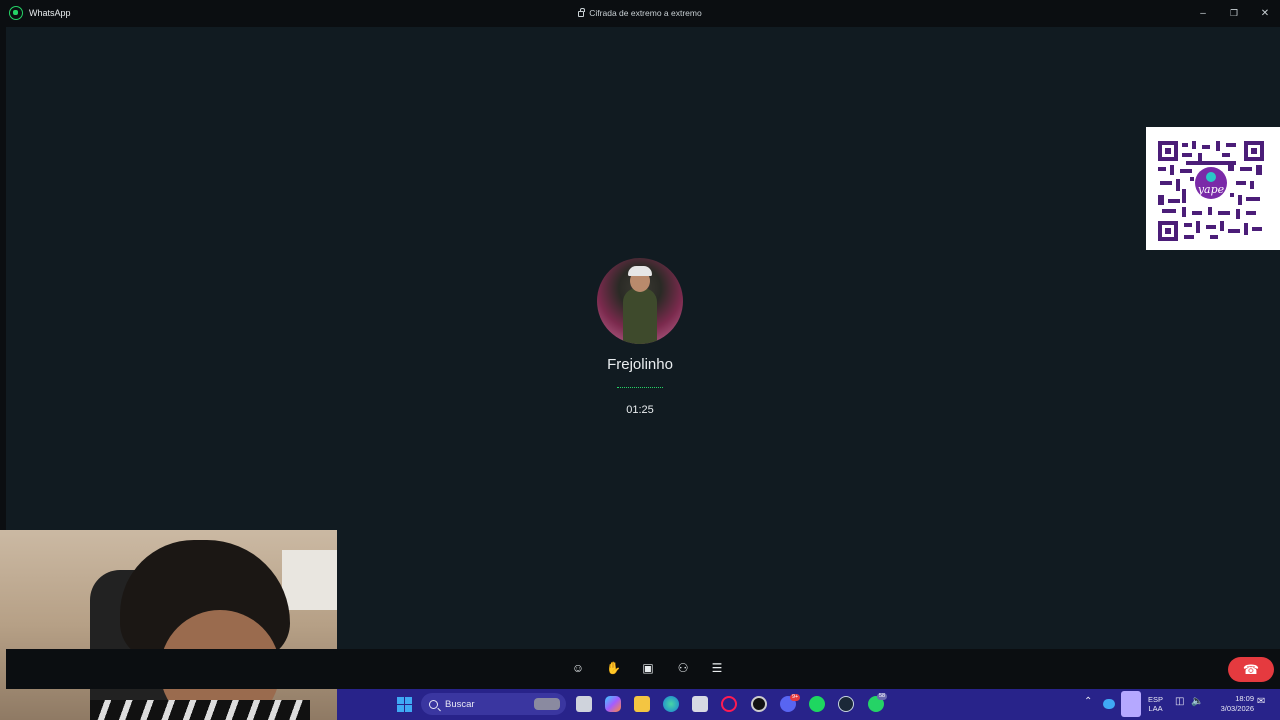 This screenshot has height=720, width=1280. What do you see at coordinates (640, 410) in the screenshot?
I see `call-duration: 01:25` at bounding box center [640, 410].